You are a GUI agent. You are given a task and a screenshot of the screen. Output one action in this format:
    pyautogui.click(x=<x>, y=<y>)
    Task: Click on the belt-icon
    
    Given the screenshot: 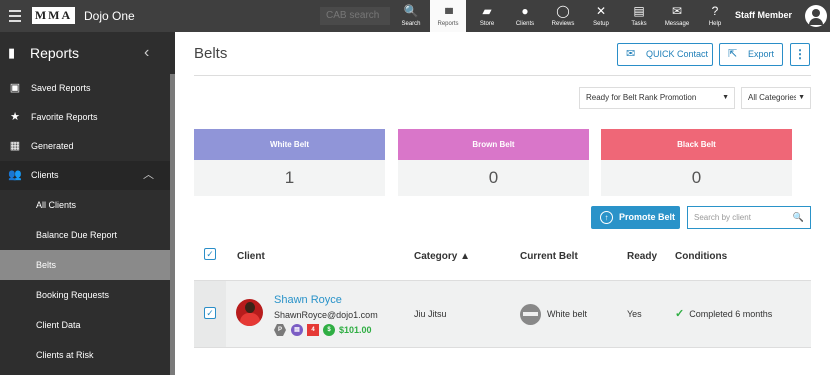 What is the action you would take?
    pyautogui.click(x=530, y=314)
    